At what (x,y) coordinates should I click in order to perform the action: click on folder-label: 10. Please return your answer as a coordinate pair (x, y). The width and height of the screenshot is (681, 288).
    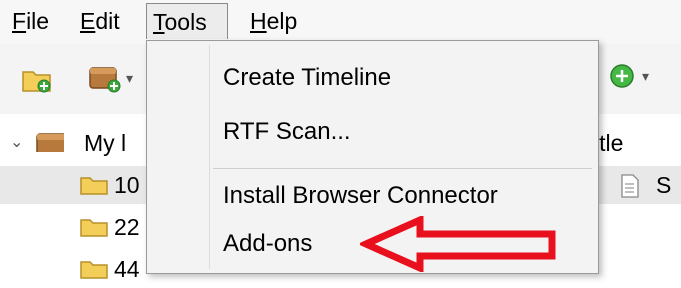
    Looking at the image, I should click on (127, 185).